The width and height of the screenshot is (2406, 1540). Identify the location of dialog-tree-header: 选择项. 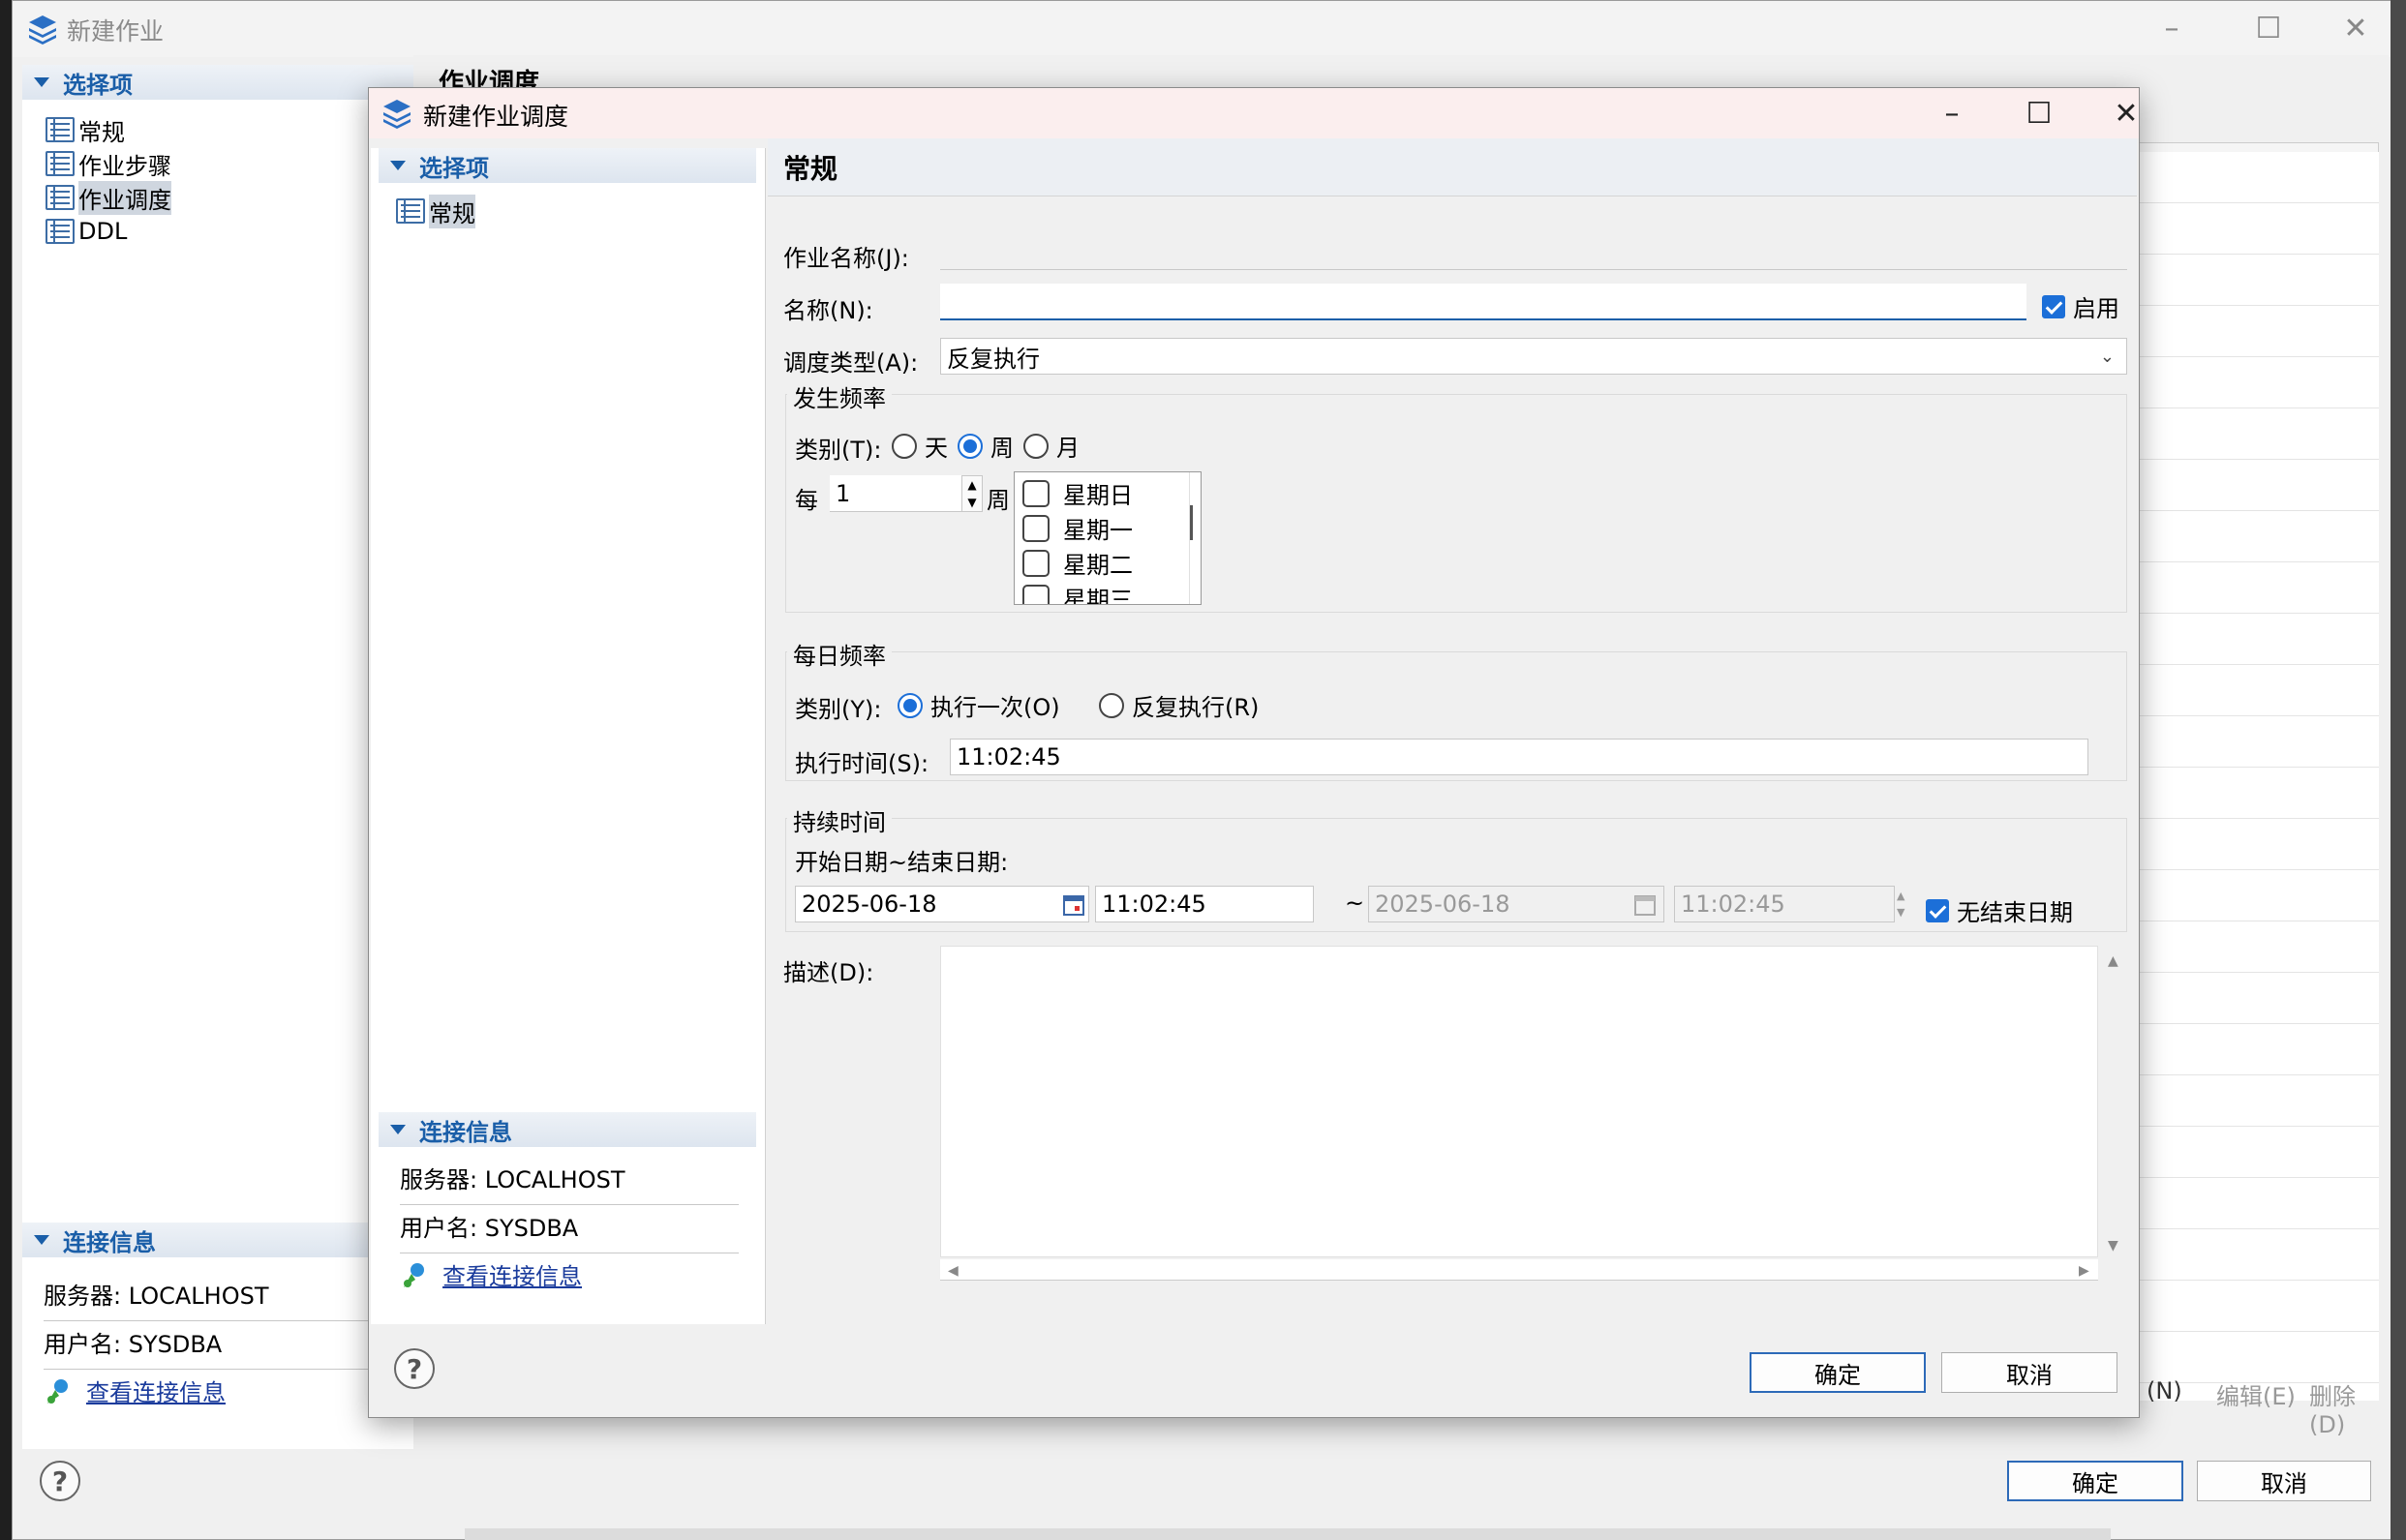
(567, 165).